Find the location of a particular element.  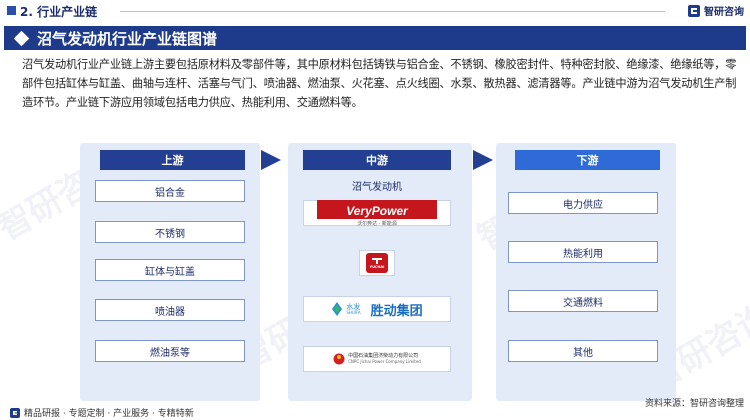

verypower-logo-subtext: 沃尔奔达 · 新能源 is located at coordinates (377, 223).